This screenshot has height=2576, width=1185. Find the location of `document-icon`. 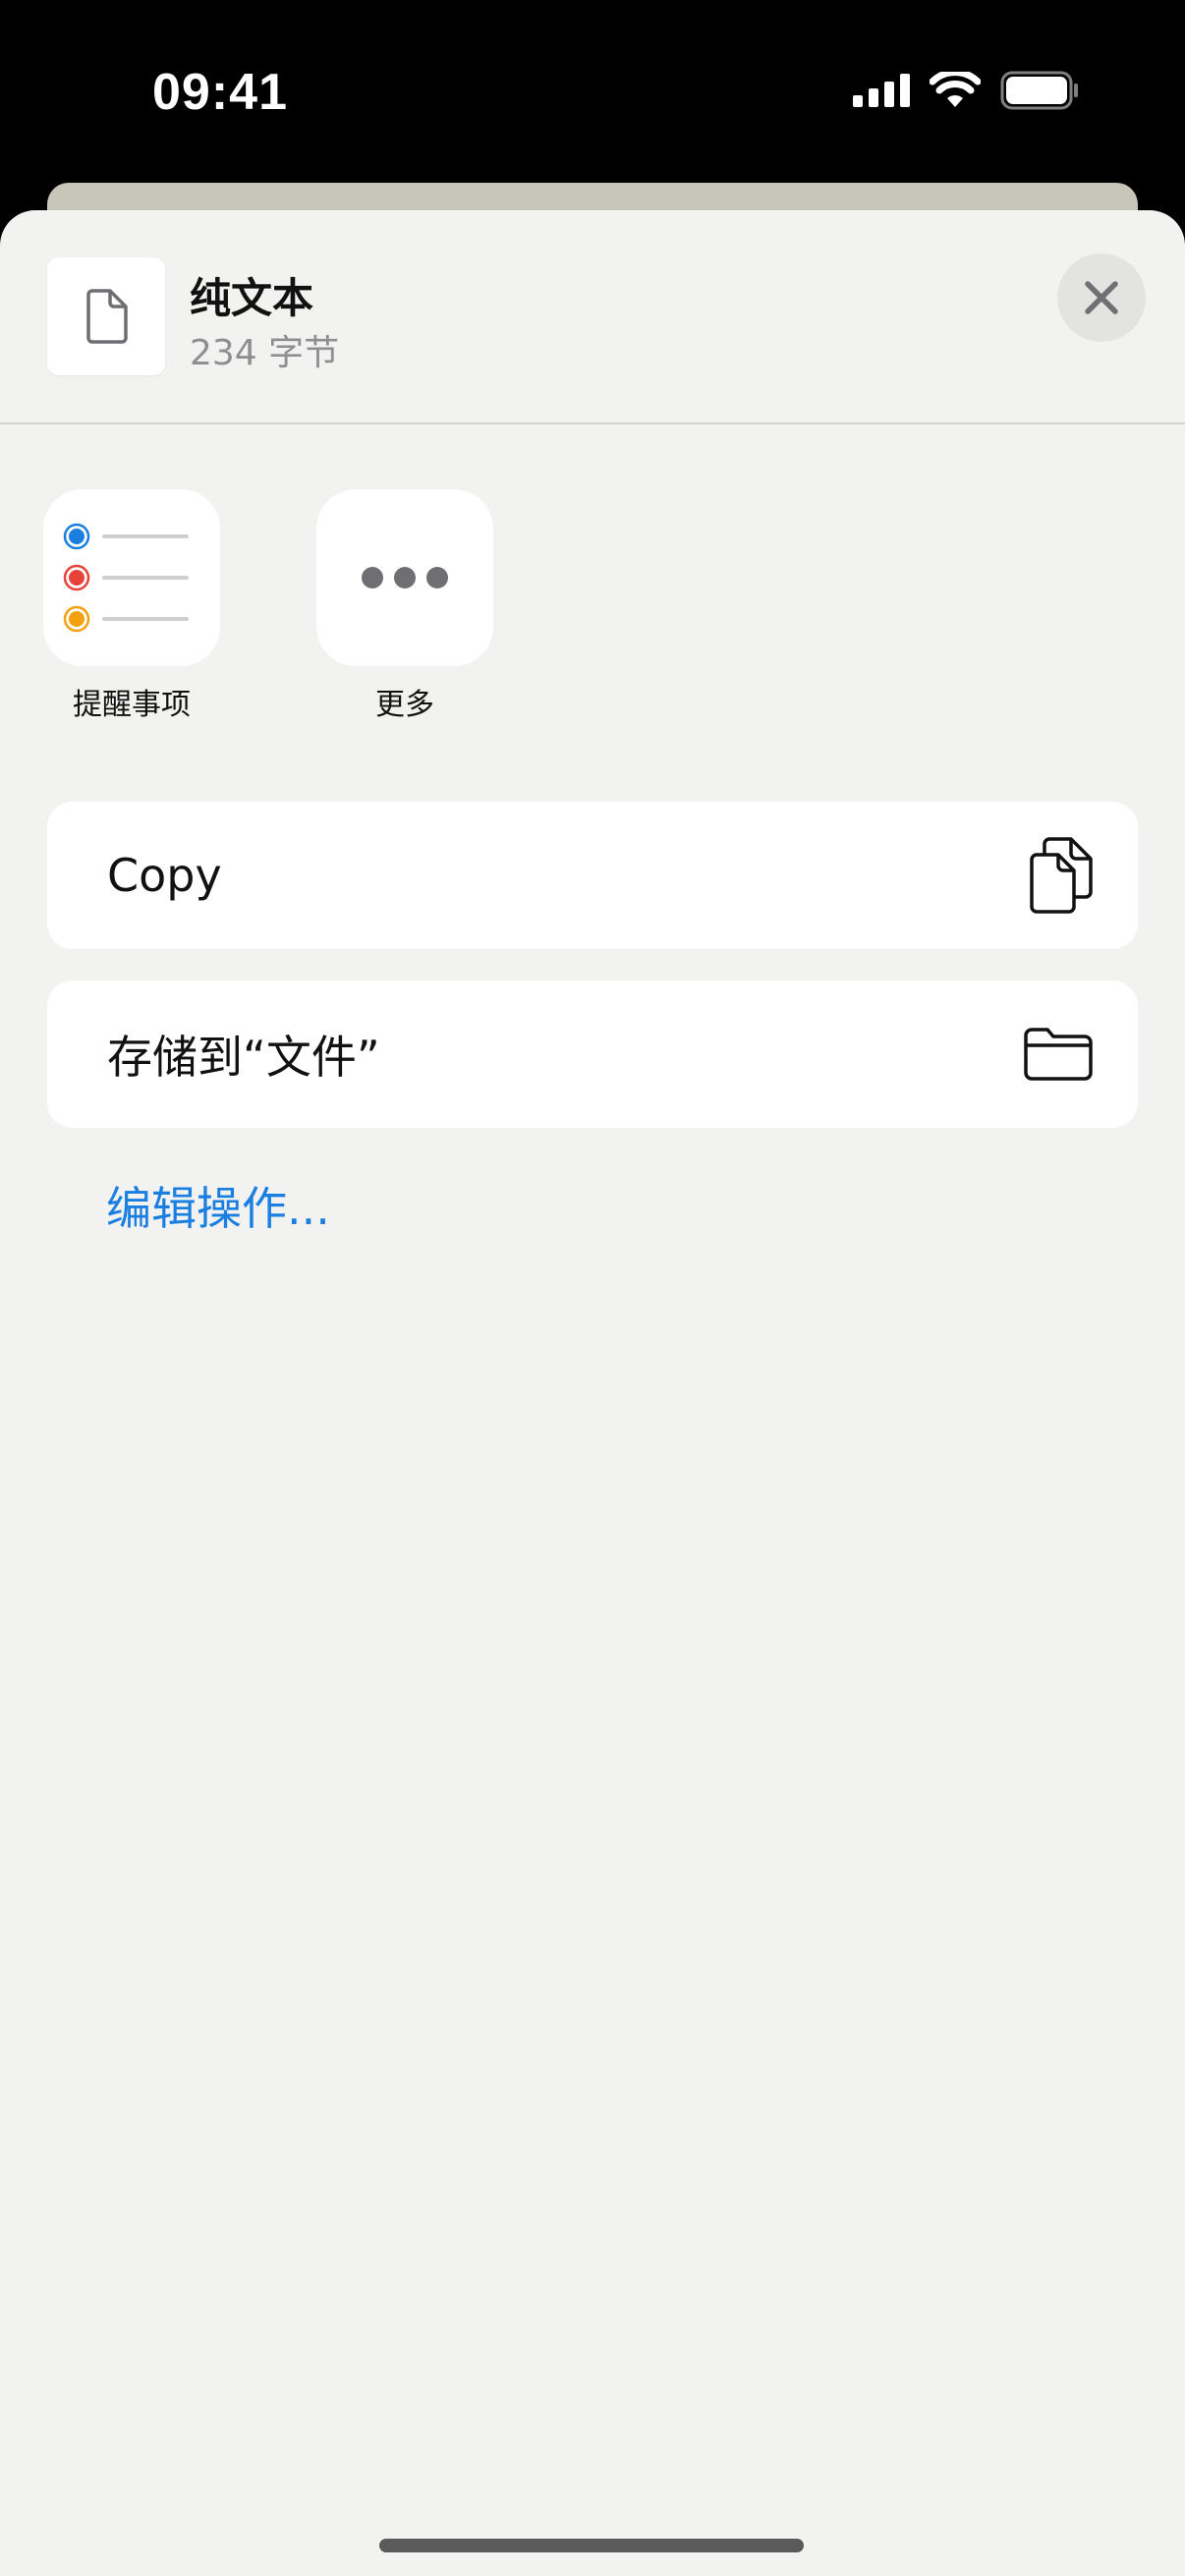

document-icon is located at coordinates (107, 316).